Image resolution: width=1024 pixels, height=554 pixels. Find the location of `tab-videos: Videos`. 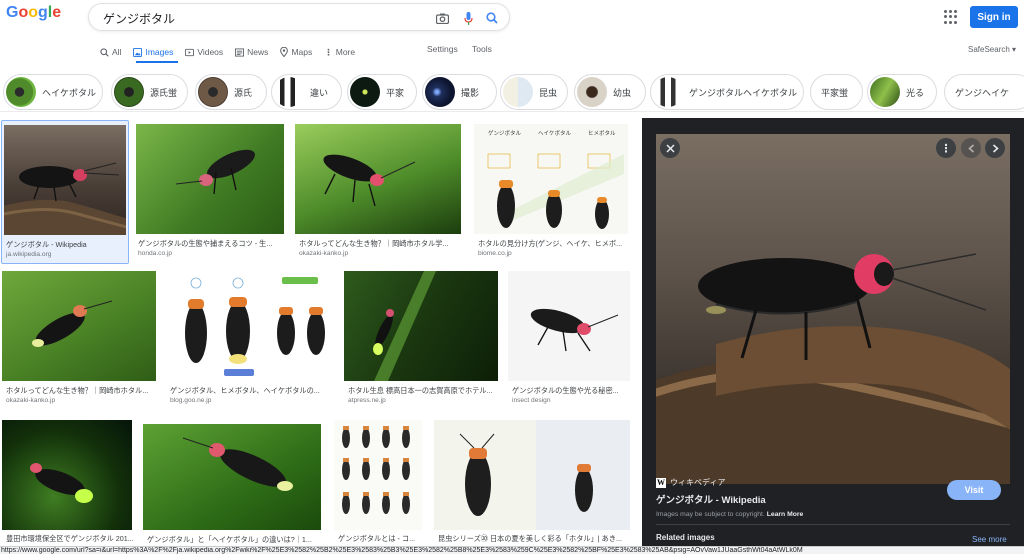

tab-videos: Videos is located at coordinates (204, 52).